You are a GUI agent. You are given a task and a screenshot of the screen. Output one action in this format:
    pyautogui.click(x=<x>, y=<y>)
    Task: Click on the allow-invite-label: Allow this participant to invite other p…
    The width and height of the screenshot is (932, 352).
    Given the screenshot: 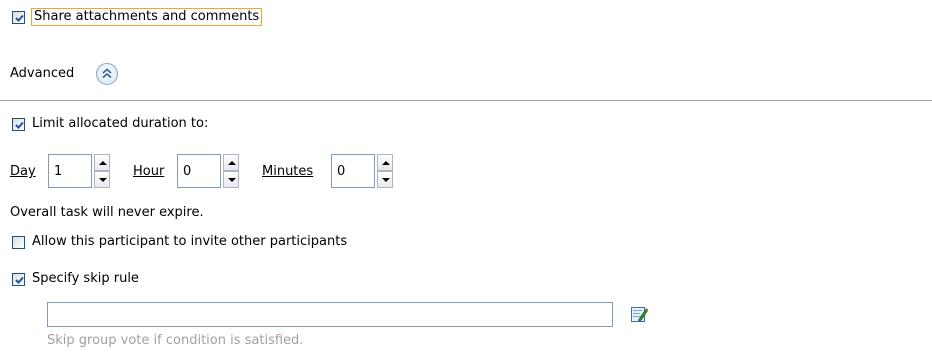 What is the action you would take?
    pyautogui.click(x=190, y=241)
    